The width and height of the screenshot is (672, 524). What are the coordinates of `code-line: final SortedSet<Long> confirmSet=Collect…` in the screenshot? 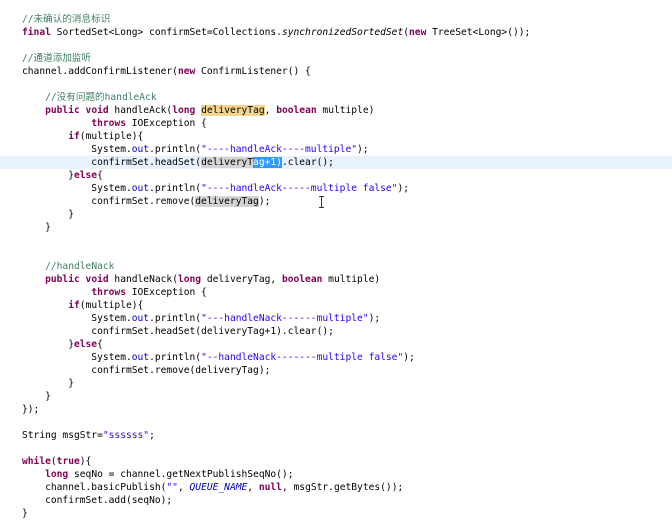 It's located at (265, 32).